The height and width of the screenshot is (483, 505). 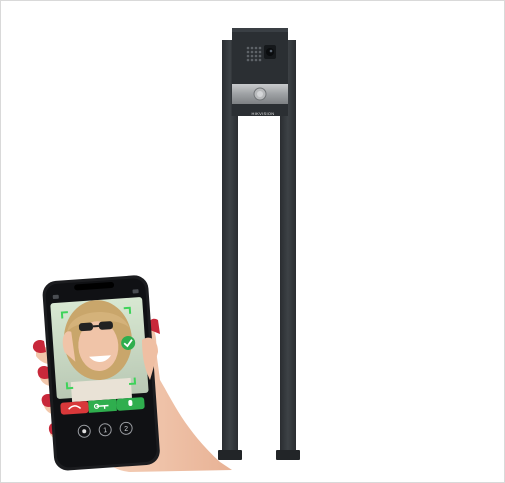 What do you see at coordinates (230, 455) in the screenshot?
I see `left-base-plate` at bounding box center [230, 455].